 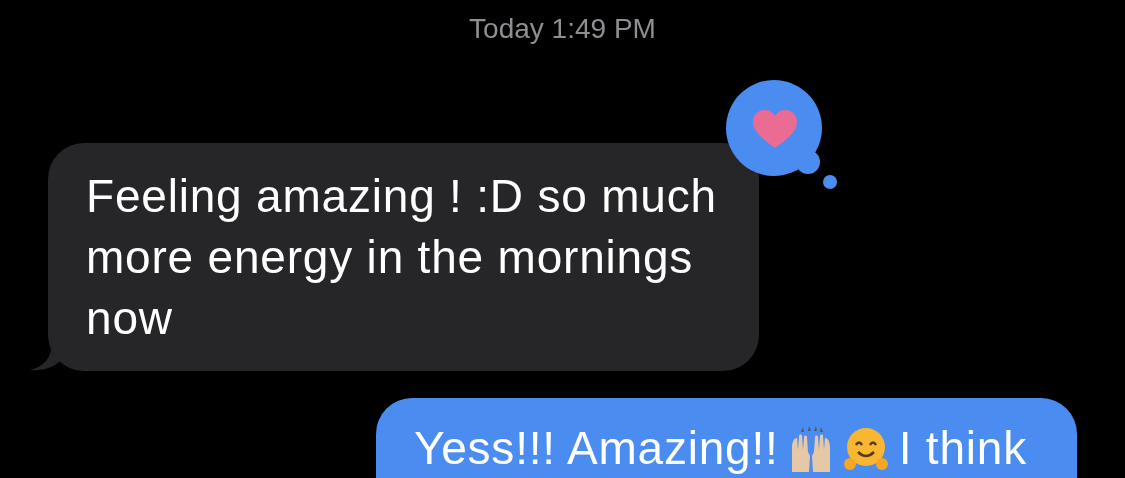 What do you see at coordinates (962, 448) in the screenshot?
I see `message-text: I think` at bounding box center [962, 448].